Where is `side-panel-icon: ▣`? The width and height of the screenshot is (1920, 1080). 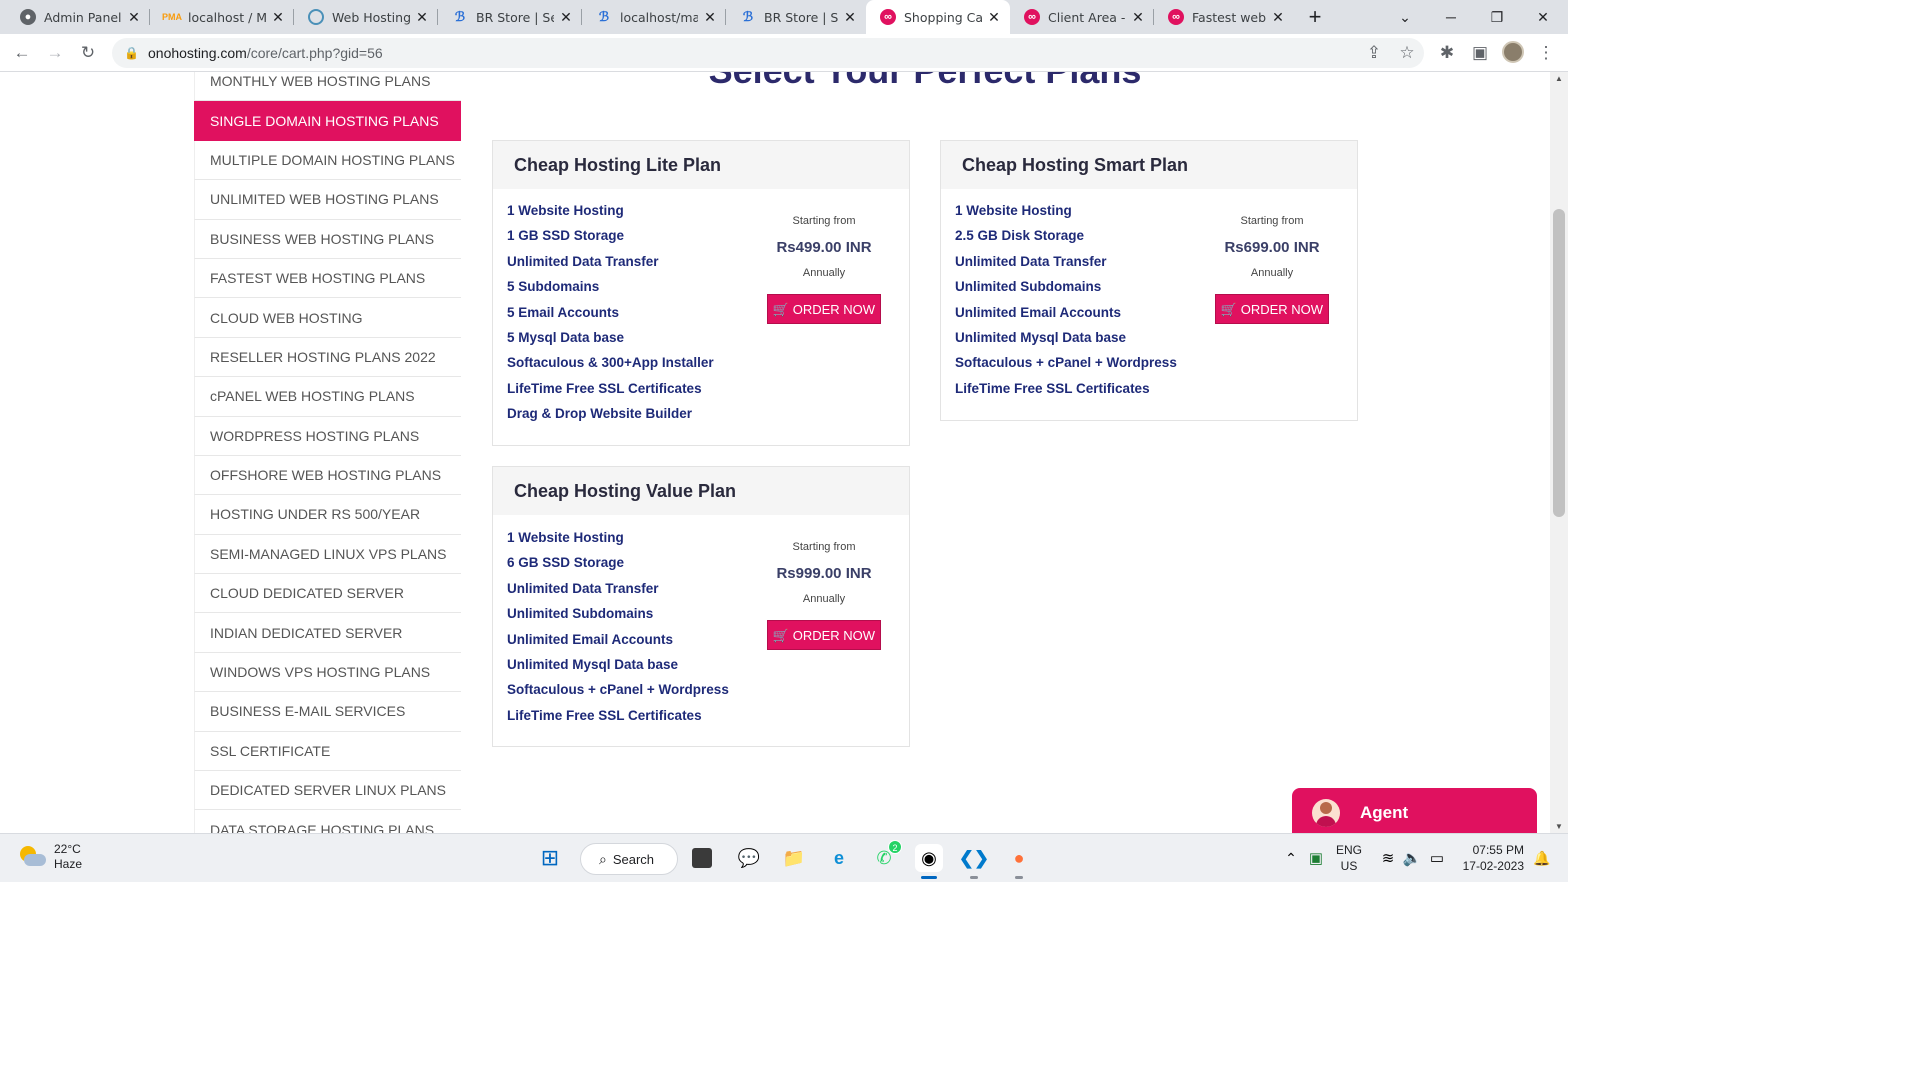 side-panel-icon: ▣ is located at coordinates (1480, 53).